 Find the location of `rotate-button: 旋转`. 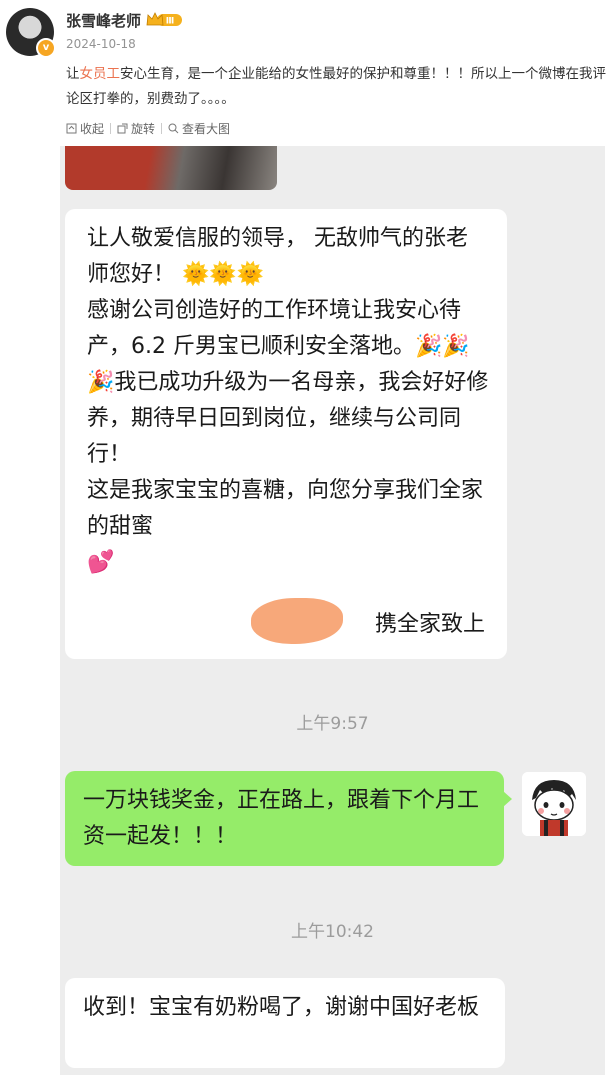

rotate-button: 旋转 is located at coordinates (136, 128).